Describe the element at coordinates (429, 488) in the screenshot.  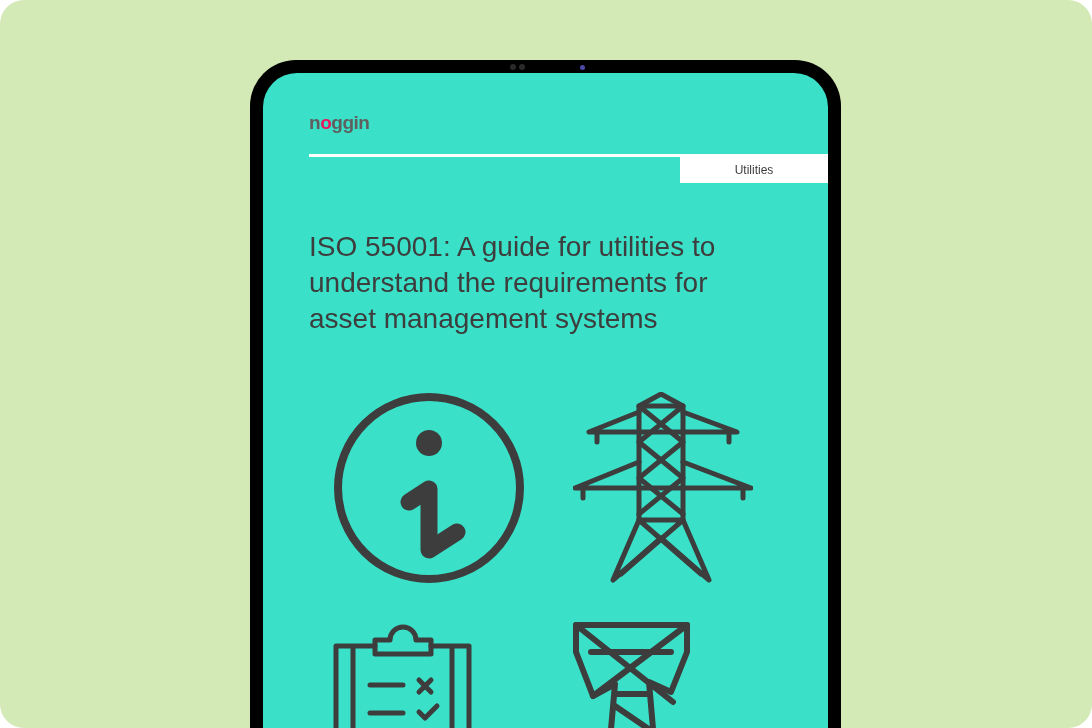
I see `info-icon` at that location.